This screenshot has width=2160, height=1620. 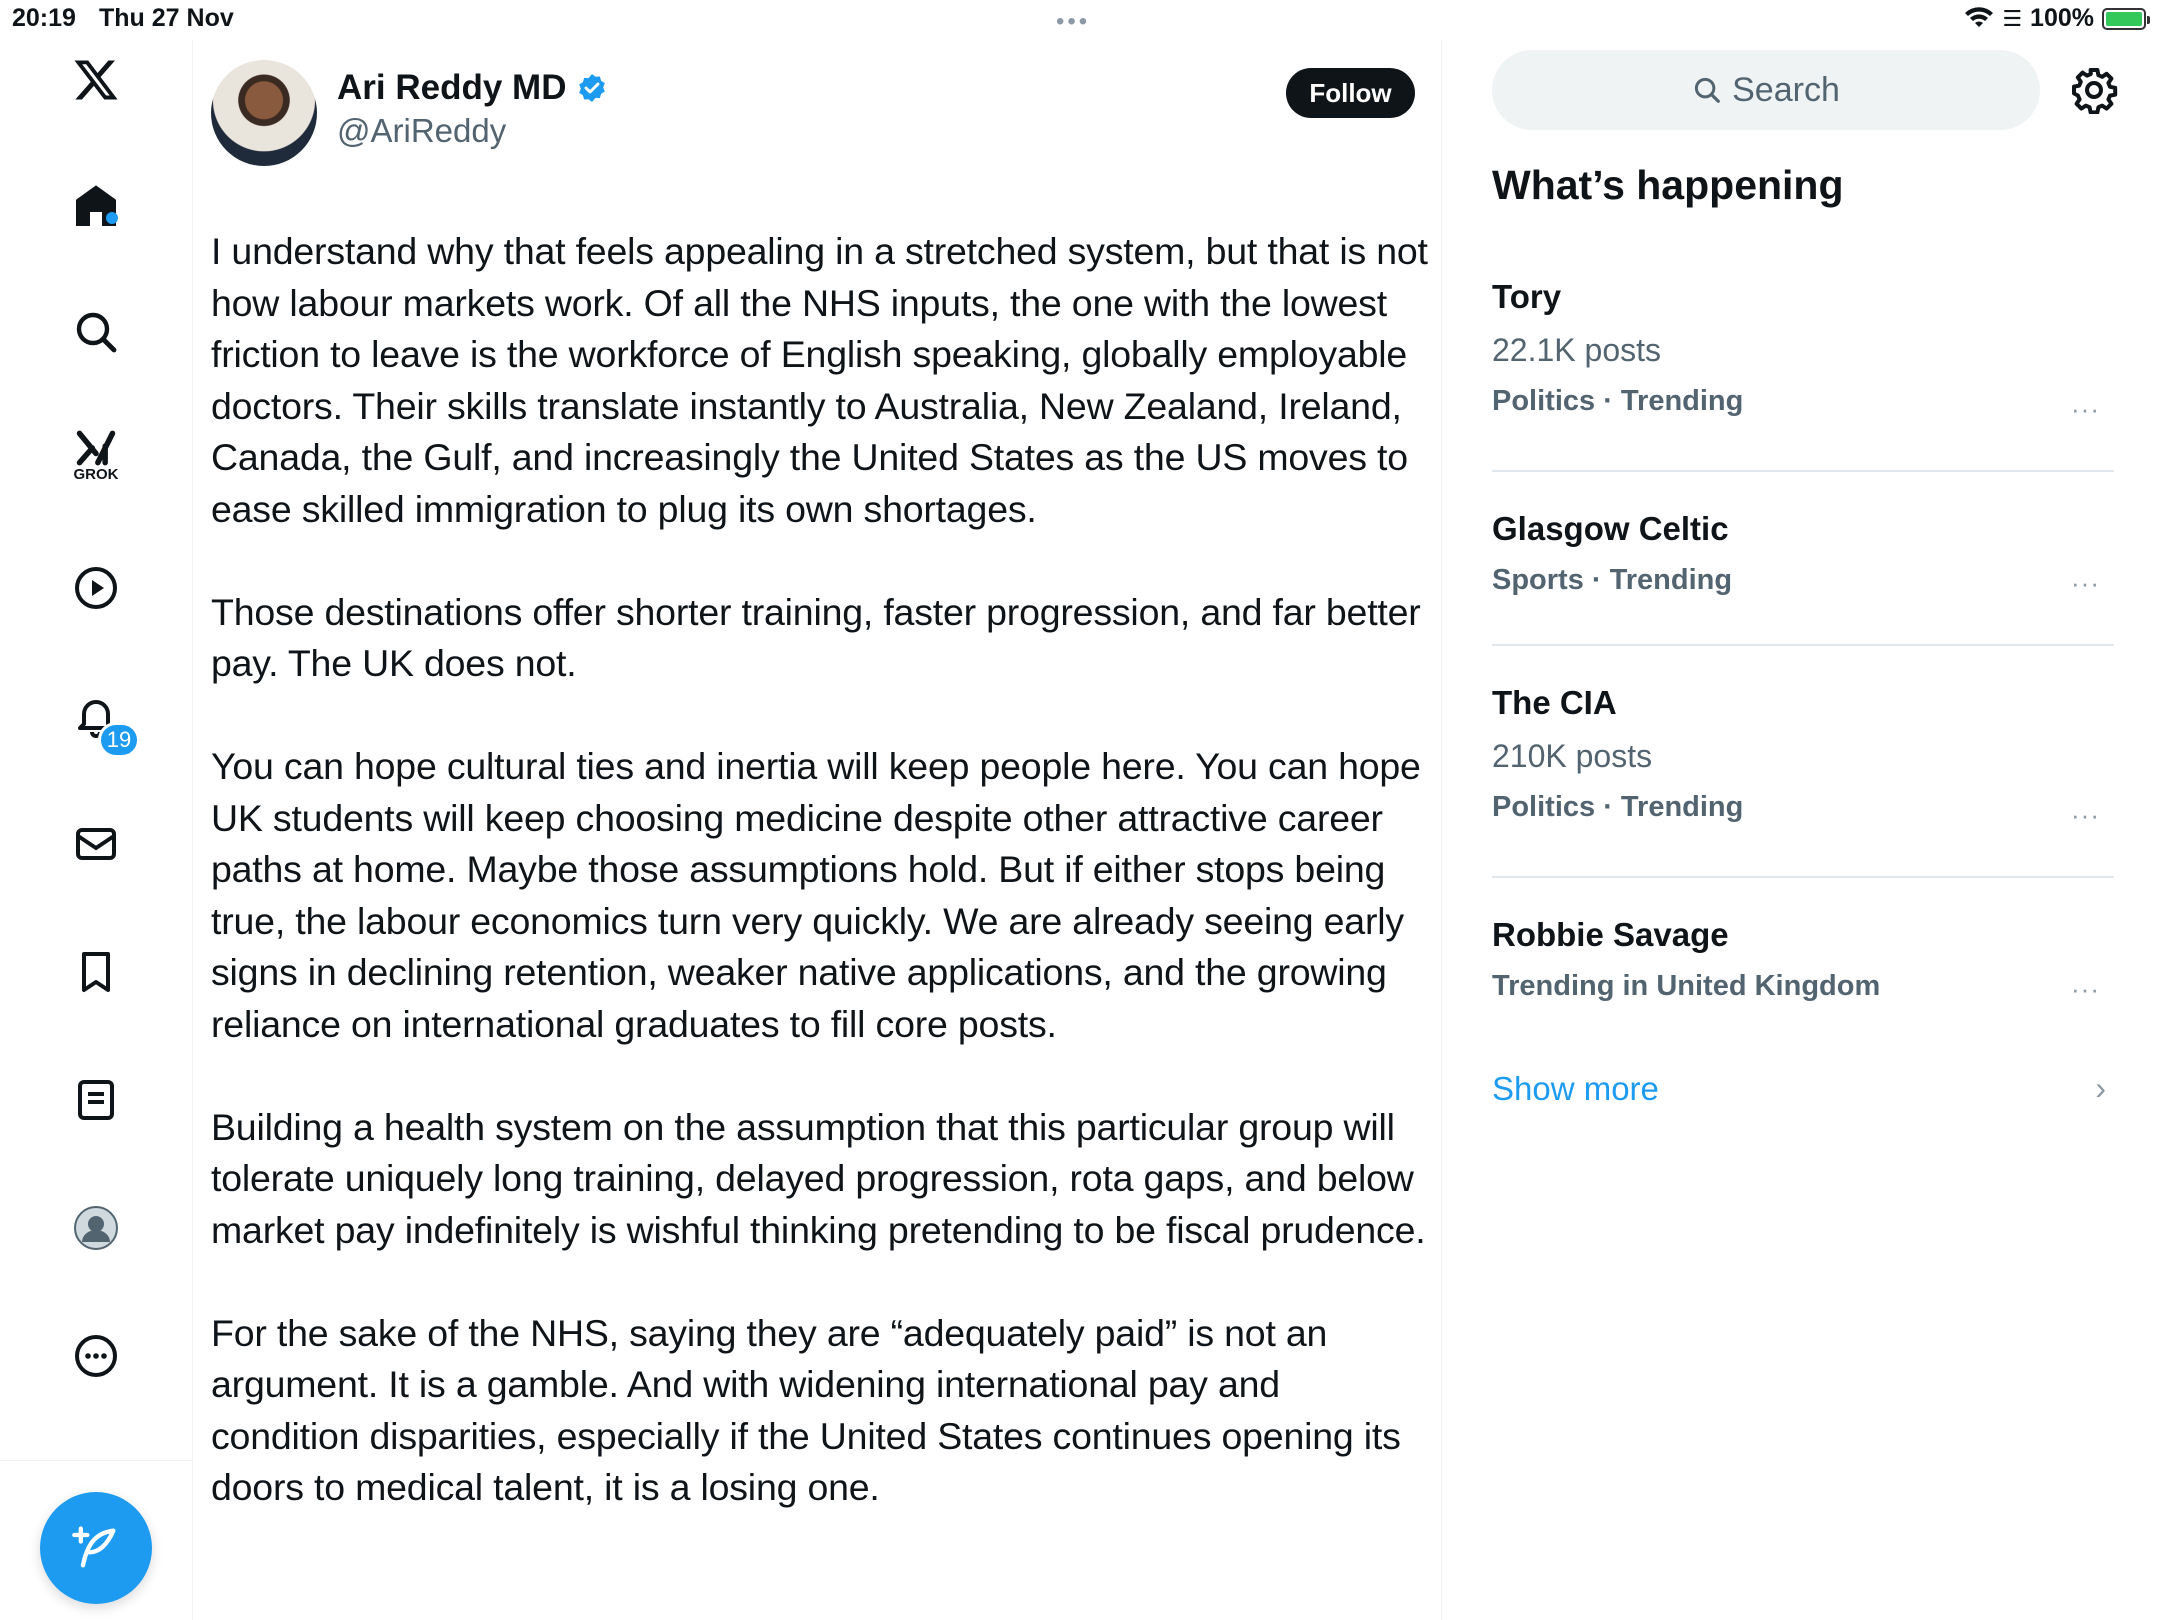 What do you see at coordinates (1576, 350) in the screenshot?
I see `trend-posts: 22.1K posts` at bounding box center [1576, 350].